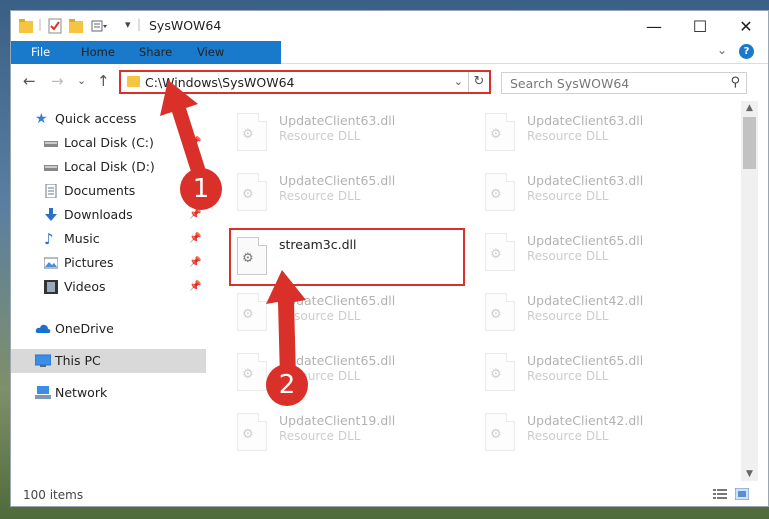  I want to click on callout-arrows, so click(233, 229).